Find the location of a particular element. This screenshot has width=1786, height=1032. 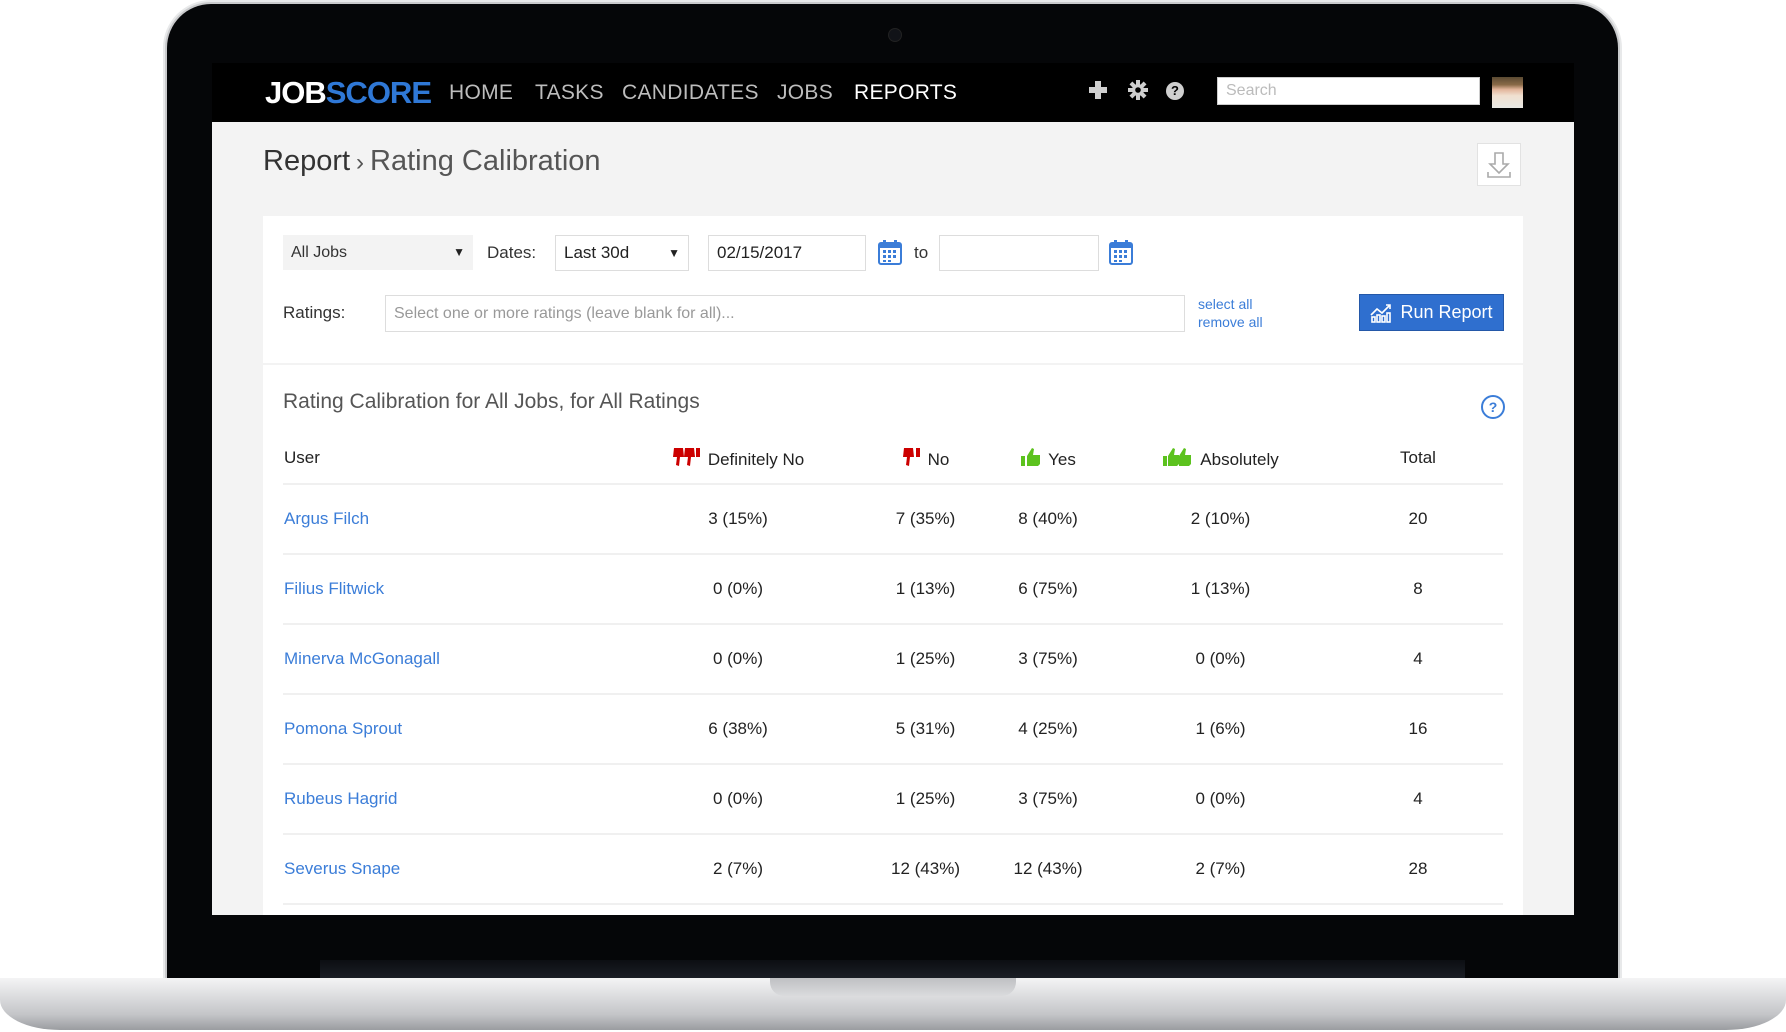

cell-total: 4 is located at coordinates (1418, 659).